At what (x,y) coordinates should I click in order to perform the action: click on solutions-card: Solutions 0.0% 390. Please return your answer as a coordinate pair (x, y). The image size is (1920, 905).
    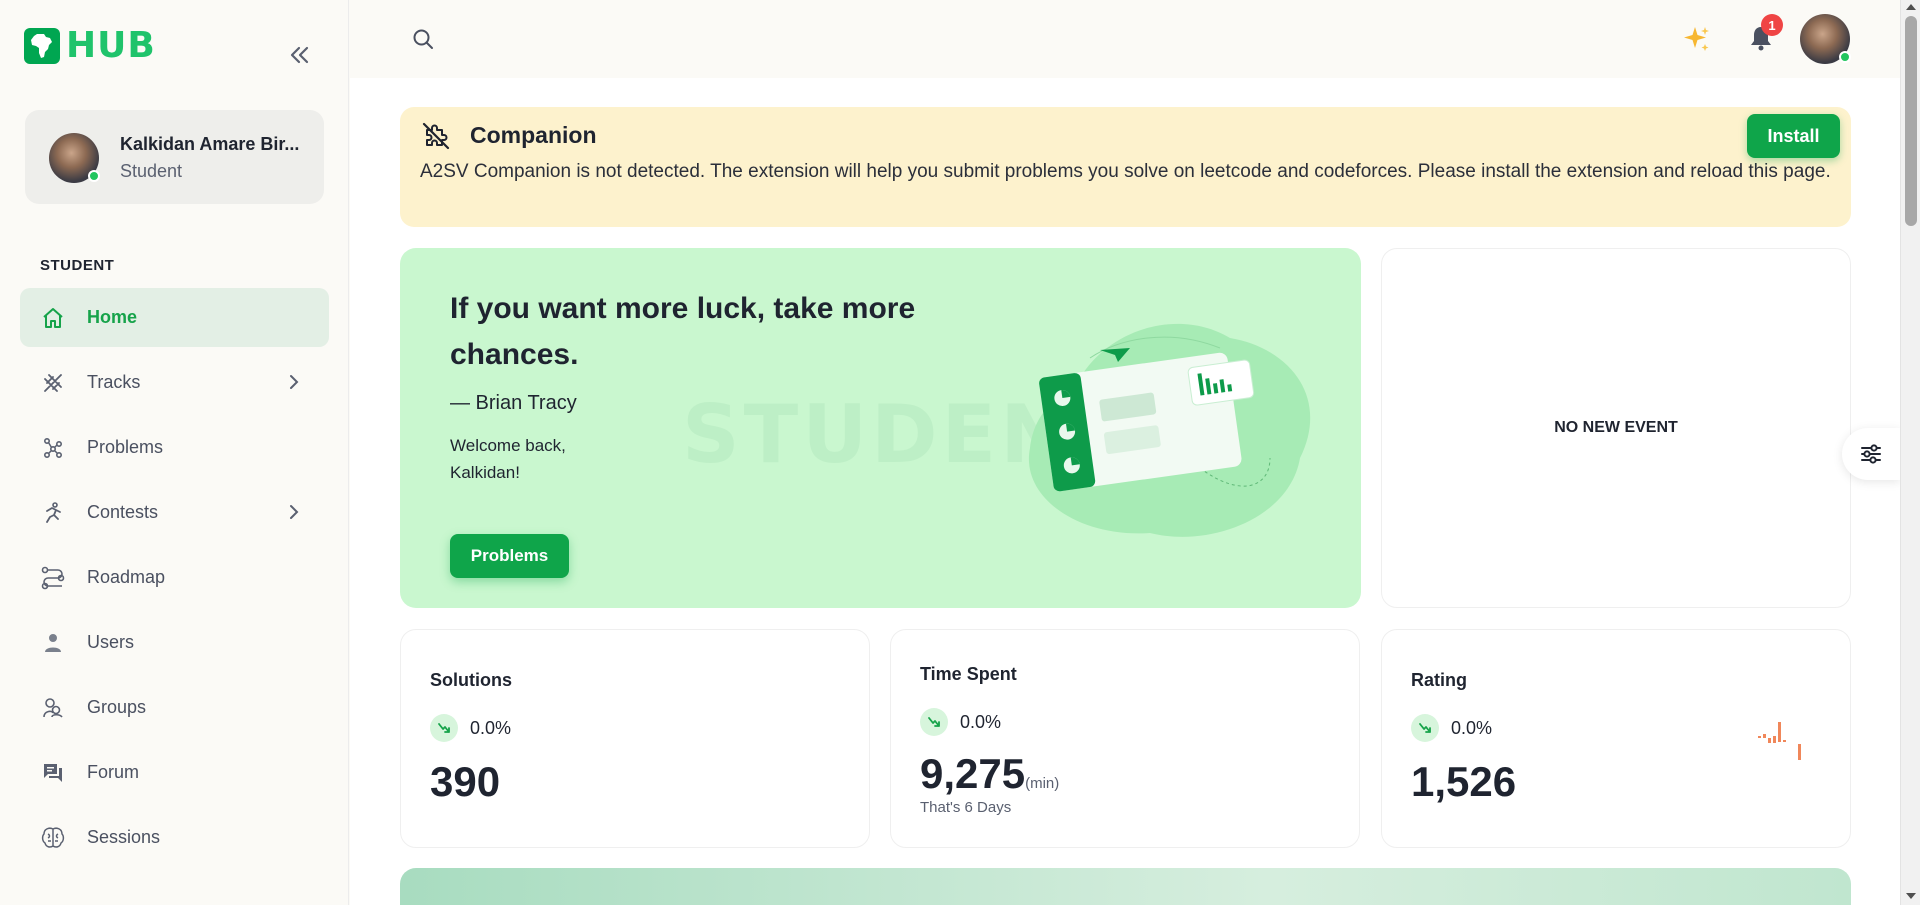
    Looking at the image, I should click on (635, 738).